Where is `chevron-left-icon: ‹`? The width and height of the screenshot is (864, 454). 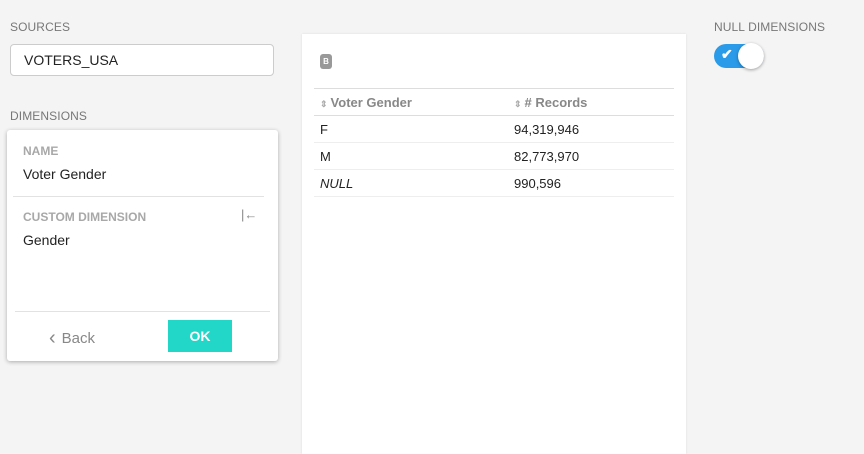
chevron-left-icon: ‹ is located at coordinates (52, 338).